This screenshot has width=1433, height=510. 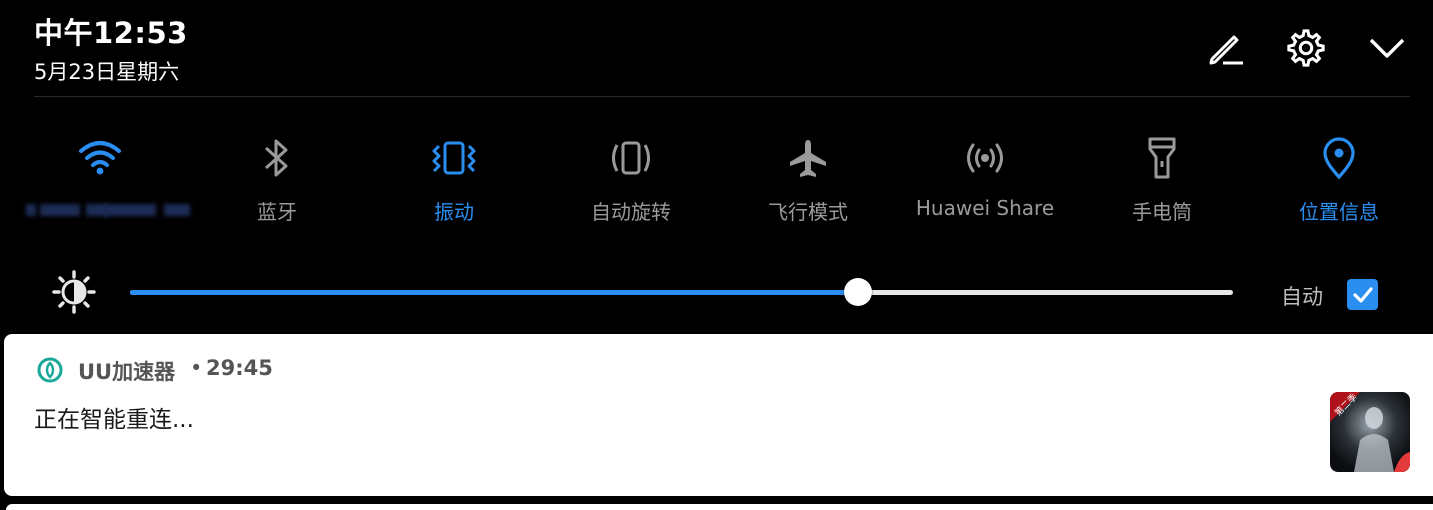 What do you see at coordinates (631, 212) in the screenshot?
I see `tile-label: 自动旋转` at bounding box center [631, 212].